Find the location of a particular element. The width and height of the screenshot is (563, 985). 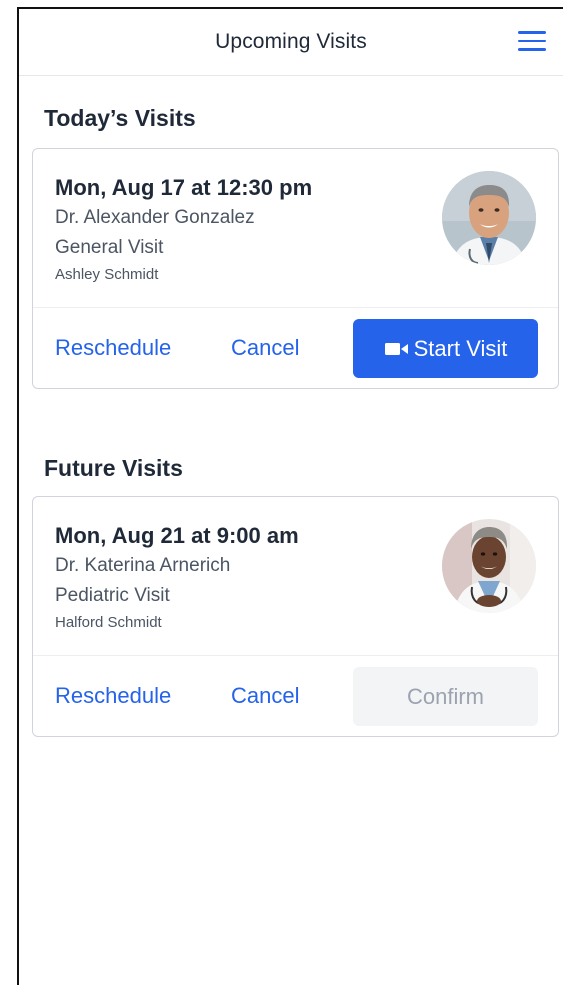

top-header: Upcoming Visits is located at coordinates (291, 42).